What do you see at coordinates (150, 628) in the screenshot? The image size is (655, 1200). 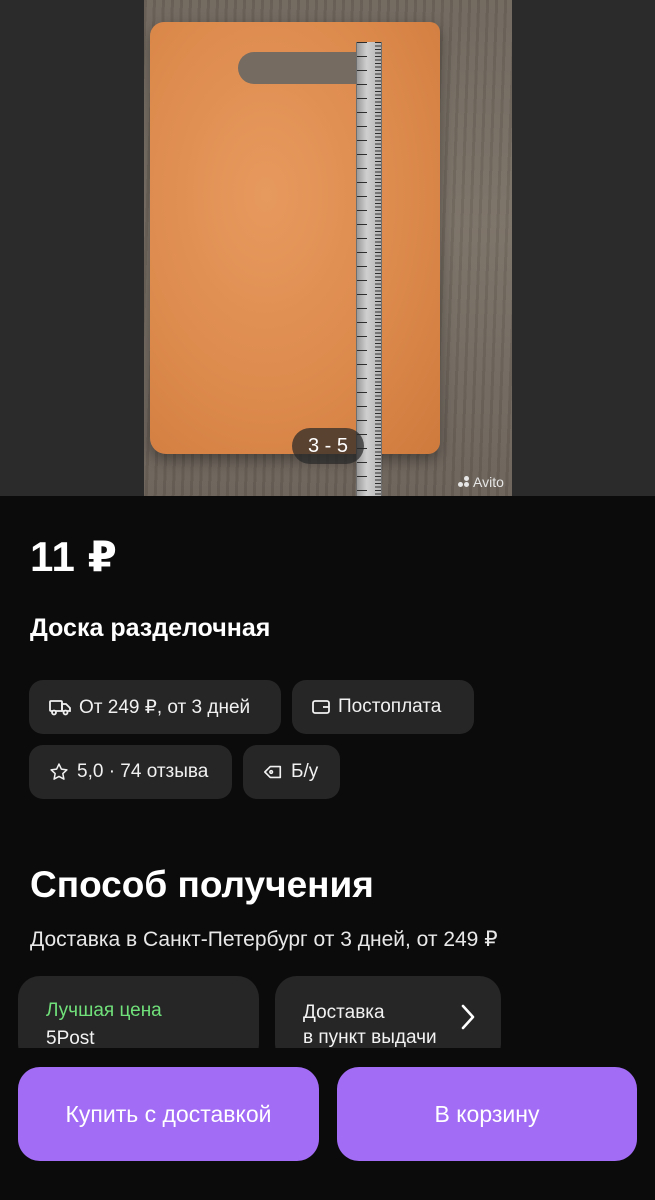 I see `listing-title: Доска разделочная` at bounding box center [150, 628].